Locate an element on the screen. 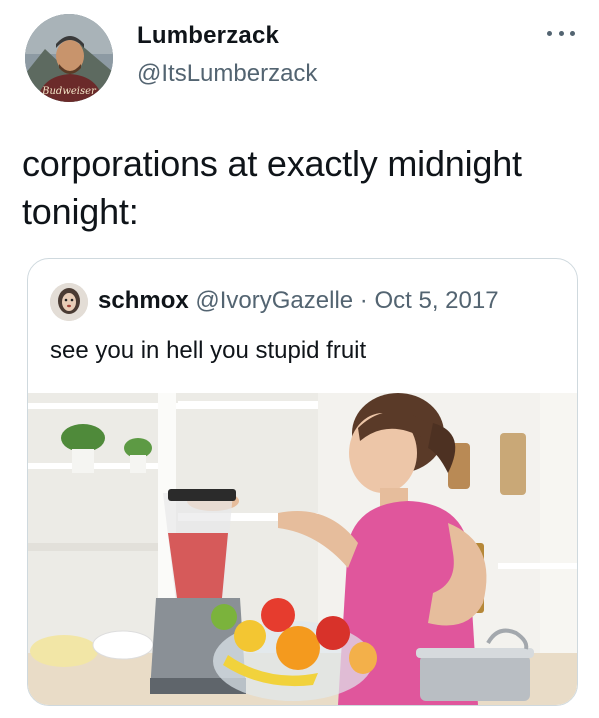 This screenshot has height=718, width=599. author-avatar: Budweiser is located at coordinates (69, 58).